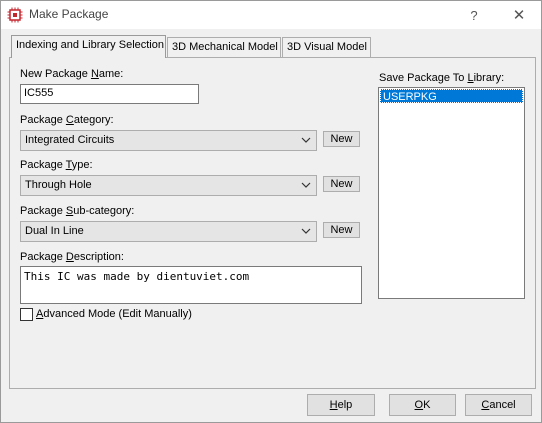  I want to click on category-value: Integrated Circuits, so click(70, 140).